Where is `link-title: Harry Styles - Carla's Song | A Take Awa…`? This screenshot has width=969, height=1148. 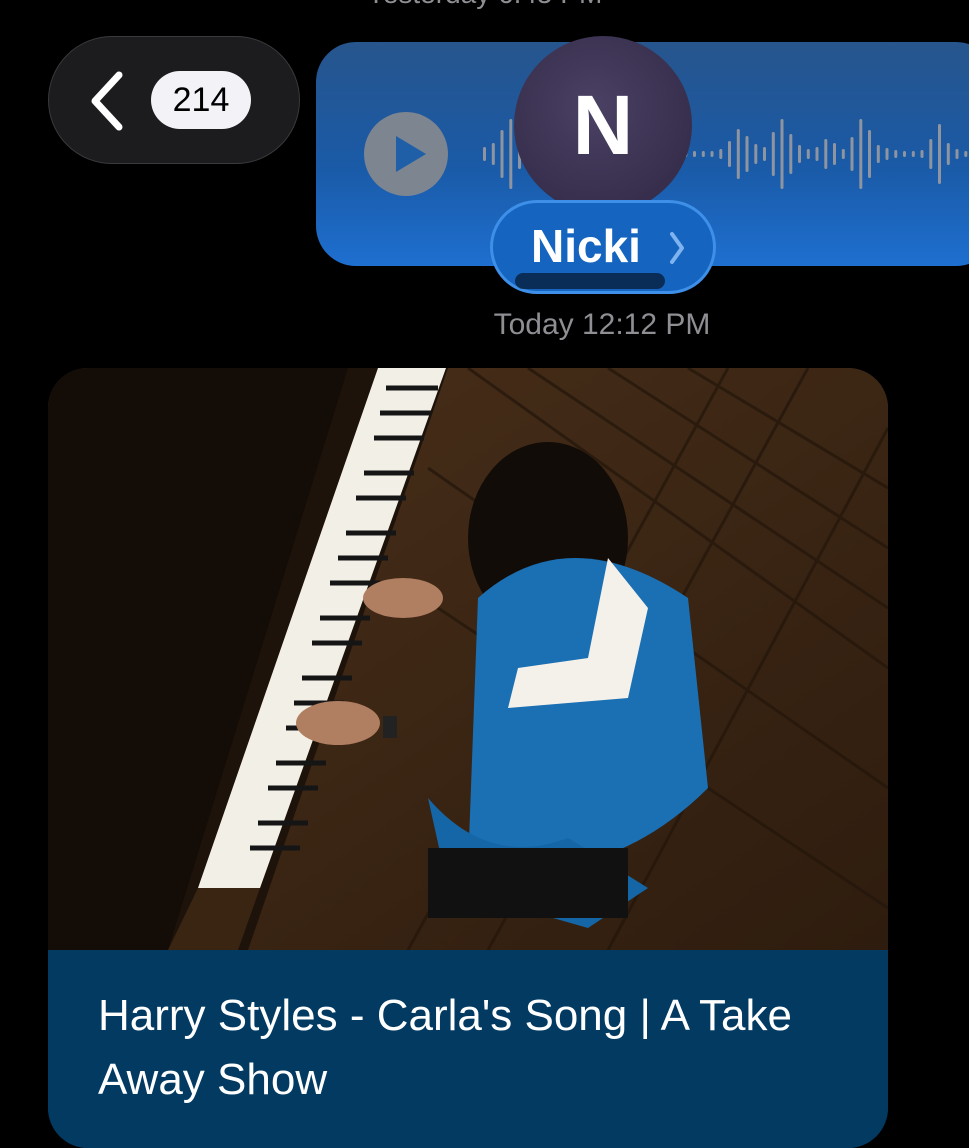 link-title: Harry Styles - Carla's Song | A Take Awa… is located at coordinates (445, 1047).